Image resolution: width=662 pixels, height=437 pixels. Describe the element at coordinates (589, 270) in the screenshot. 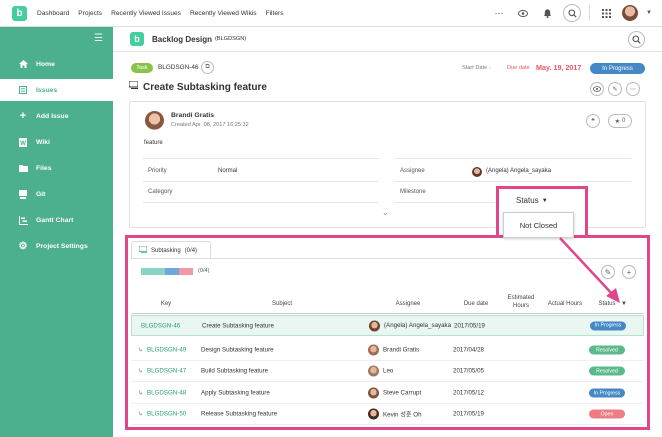

I see `callout-arrow` at that location.